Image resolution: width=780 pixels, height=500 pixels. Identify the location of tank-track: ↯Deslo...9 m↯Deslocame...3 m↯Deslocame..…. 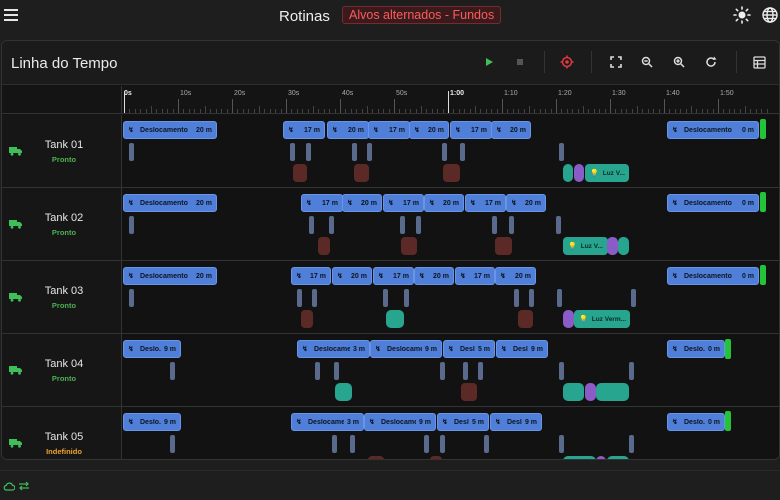
(450, 433).